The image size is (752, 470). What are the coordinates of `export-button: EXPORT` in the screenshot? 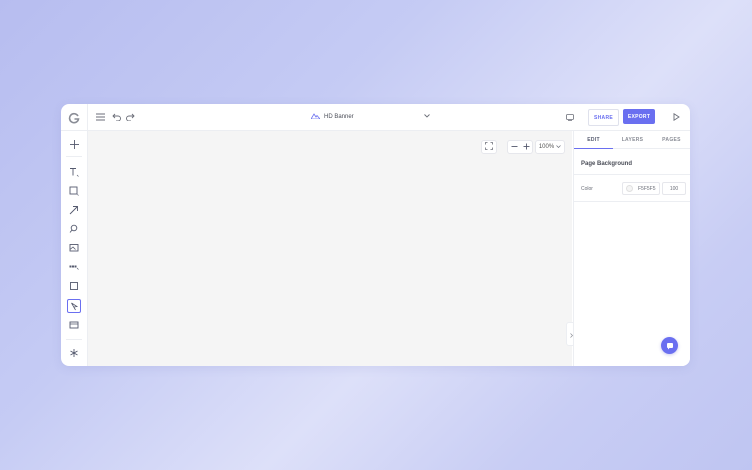 It's located at (639, 116).